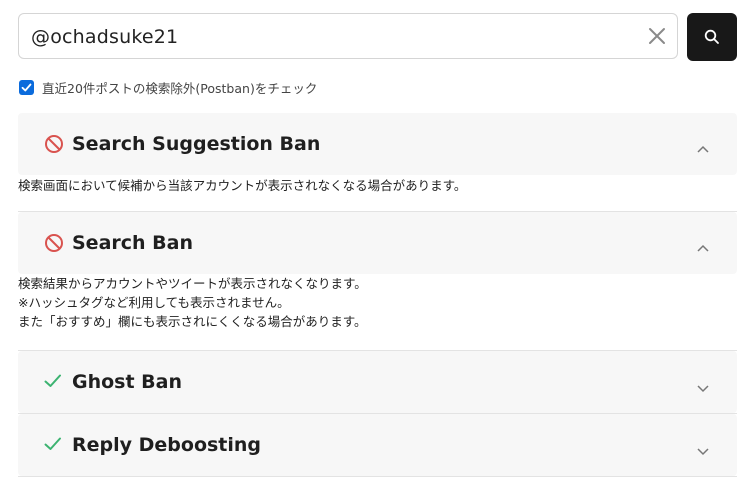  Describe the element at coordinates (377, 243) in the screenshot. I see `result-search-ban-header: Search Ban` at that location.